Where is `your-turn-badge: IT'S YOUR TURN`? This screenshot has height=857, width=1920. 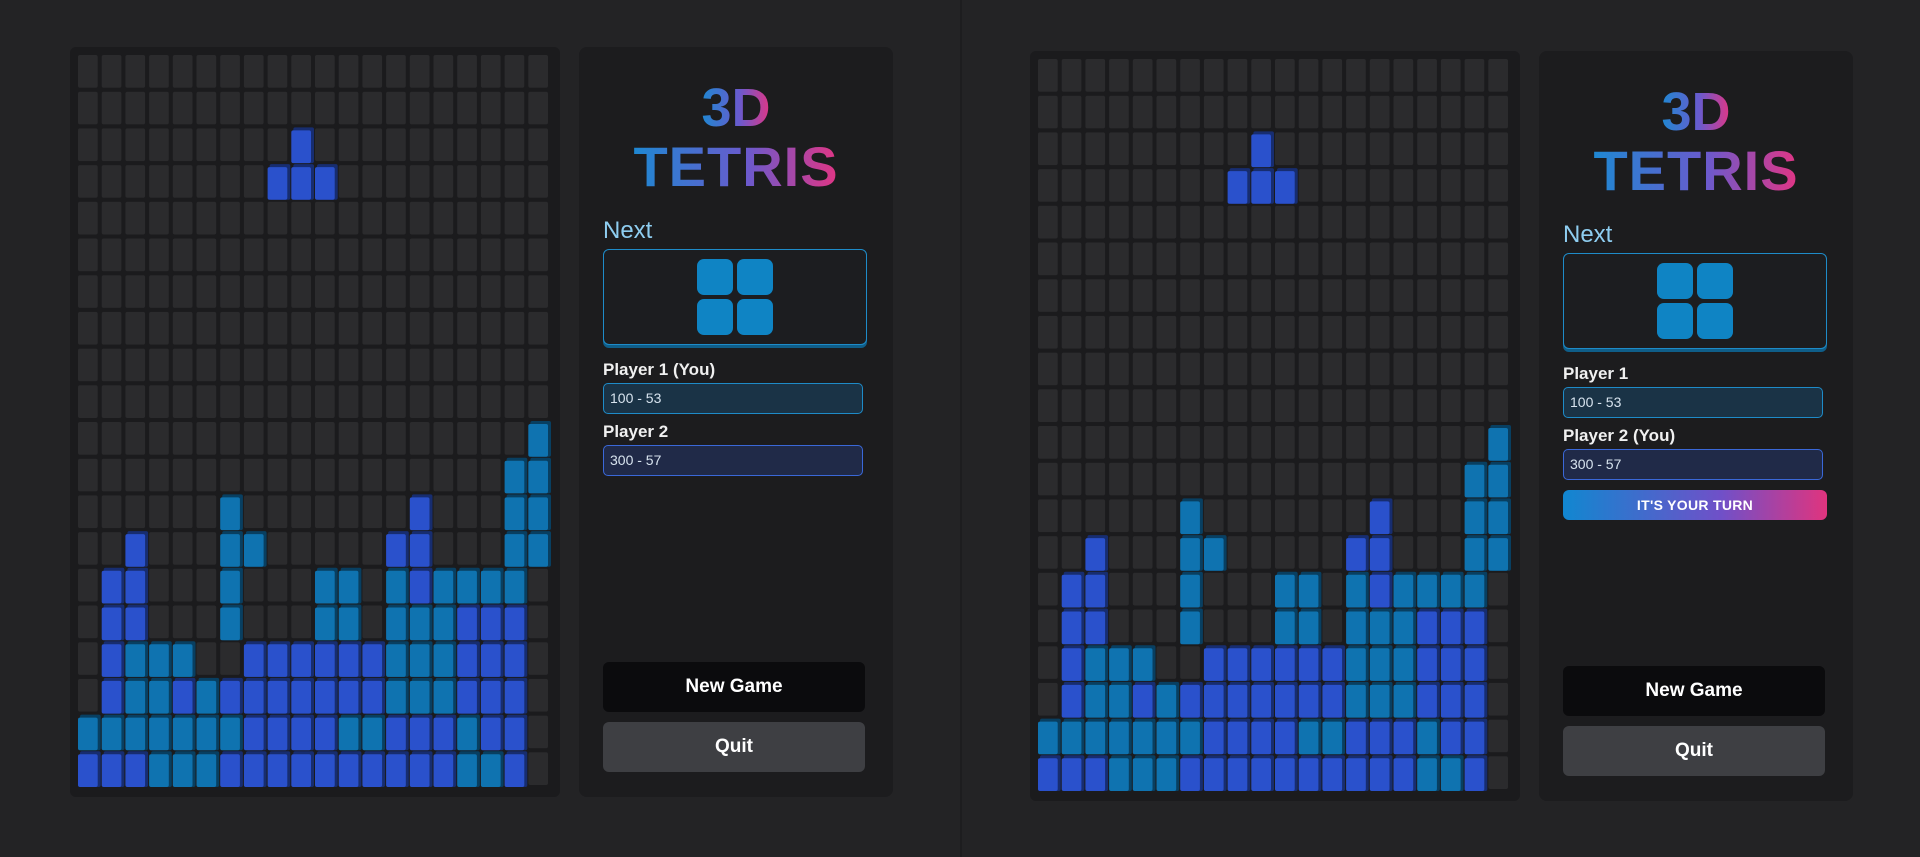 your-turn-badge: IT'S YOUR TURN is located at coordinates (1695, 505).